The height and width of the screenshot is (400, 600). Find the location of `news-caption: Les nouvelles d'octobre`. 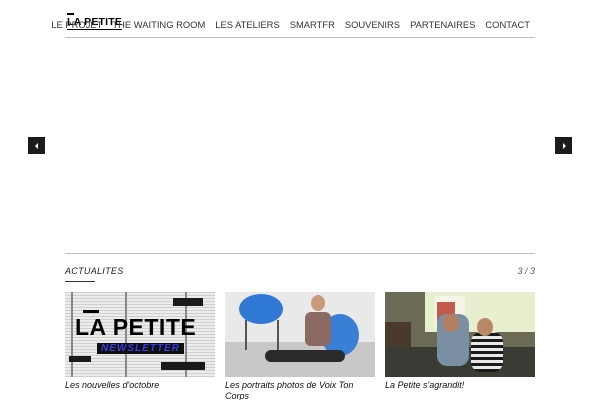

news-caption: Les nouvelles d'octobre is located at coordinates (140, 385).